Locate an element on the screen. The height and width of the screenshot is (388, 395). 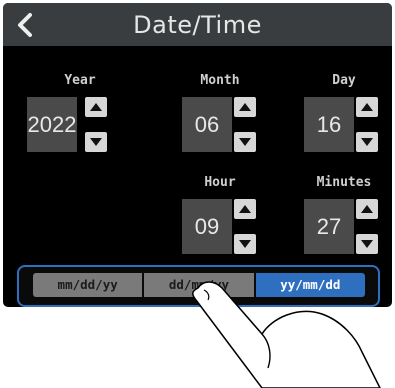
month-increment-button is located at coordinates (245, 107).